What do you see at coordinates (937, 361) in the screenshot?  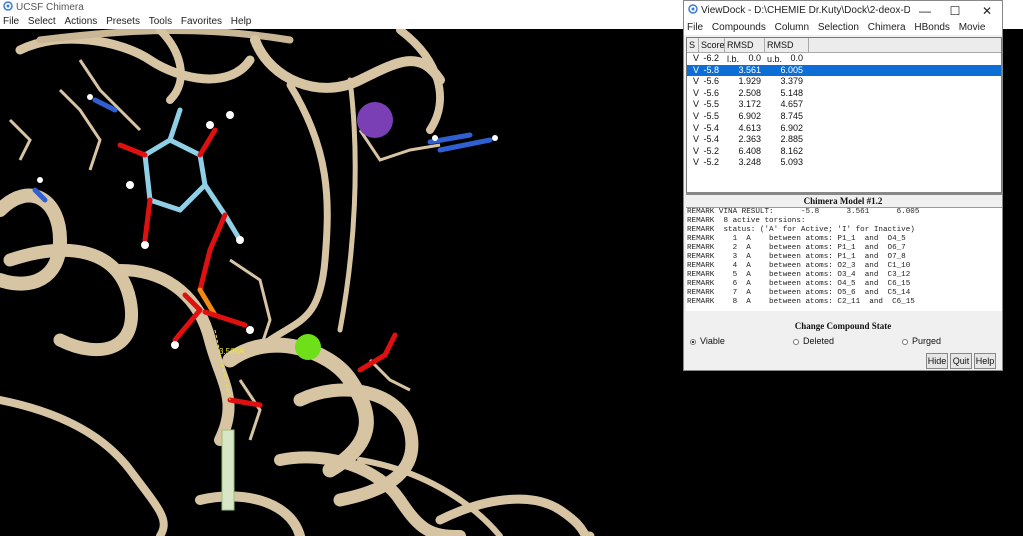 I see `hide-button: Hide` at bounding box center [937, 361].